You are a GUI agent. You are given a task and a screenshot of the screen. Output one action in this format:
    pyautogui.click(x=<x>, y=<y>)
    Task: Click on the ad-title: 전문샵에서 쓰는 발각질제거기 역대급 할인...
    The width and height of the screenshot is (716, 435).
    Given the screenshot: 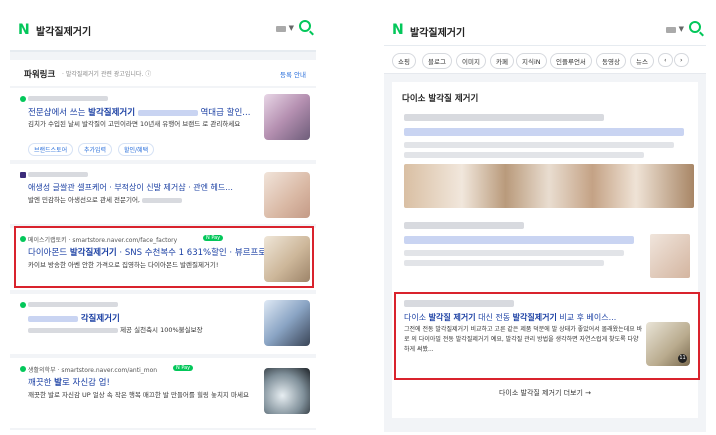 What is the action you would take?
    pyautogui.click(x=139, y=112)
    